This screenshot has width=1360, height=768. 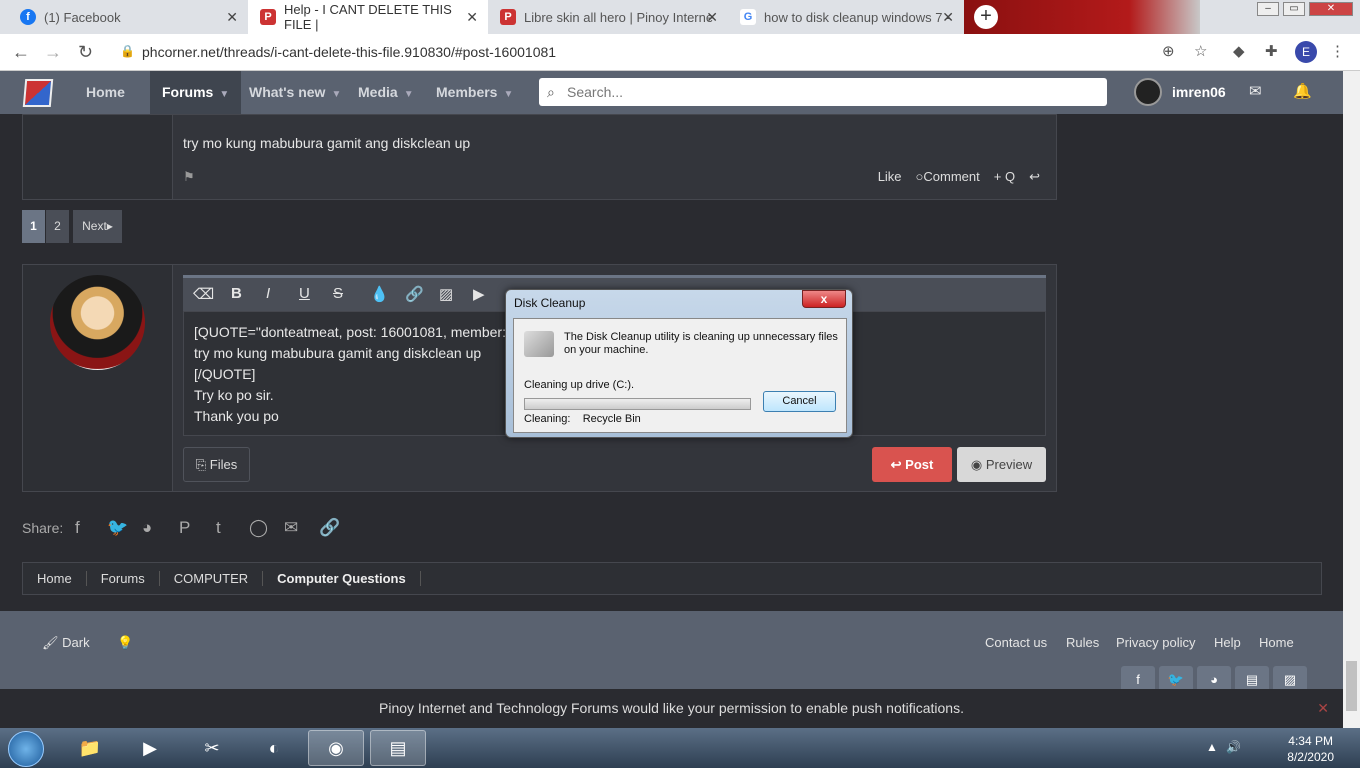 What do you see at coordinates (77, 528) in the screenshot?
I see `facebook-share-icon: f` at bounding box center [77, 528].